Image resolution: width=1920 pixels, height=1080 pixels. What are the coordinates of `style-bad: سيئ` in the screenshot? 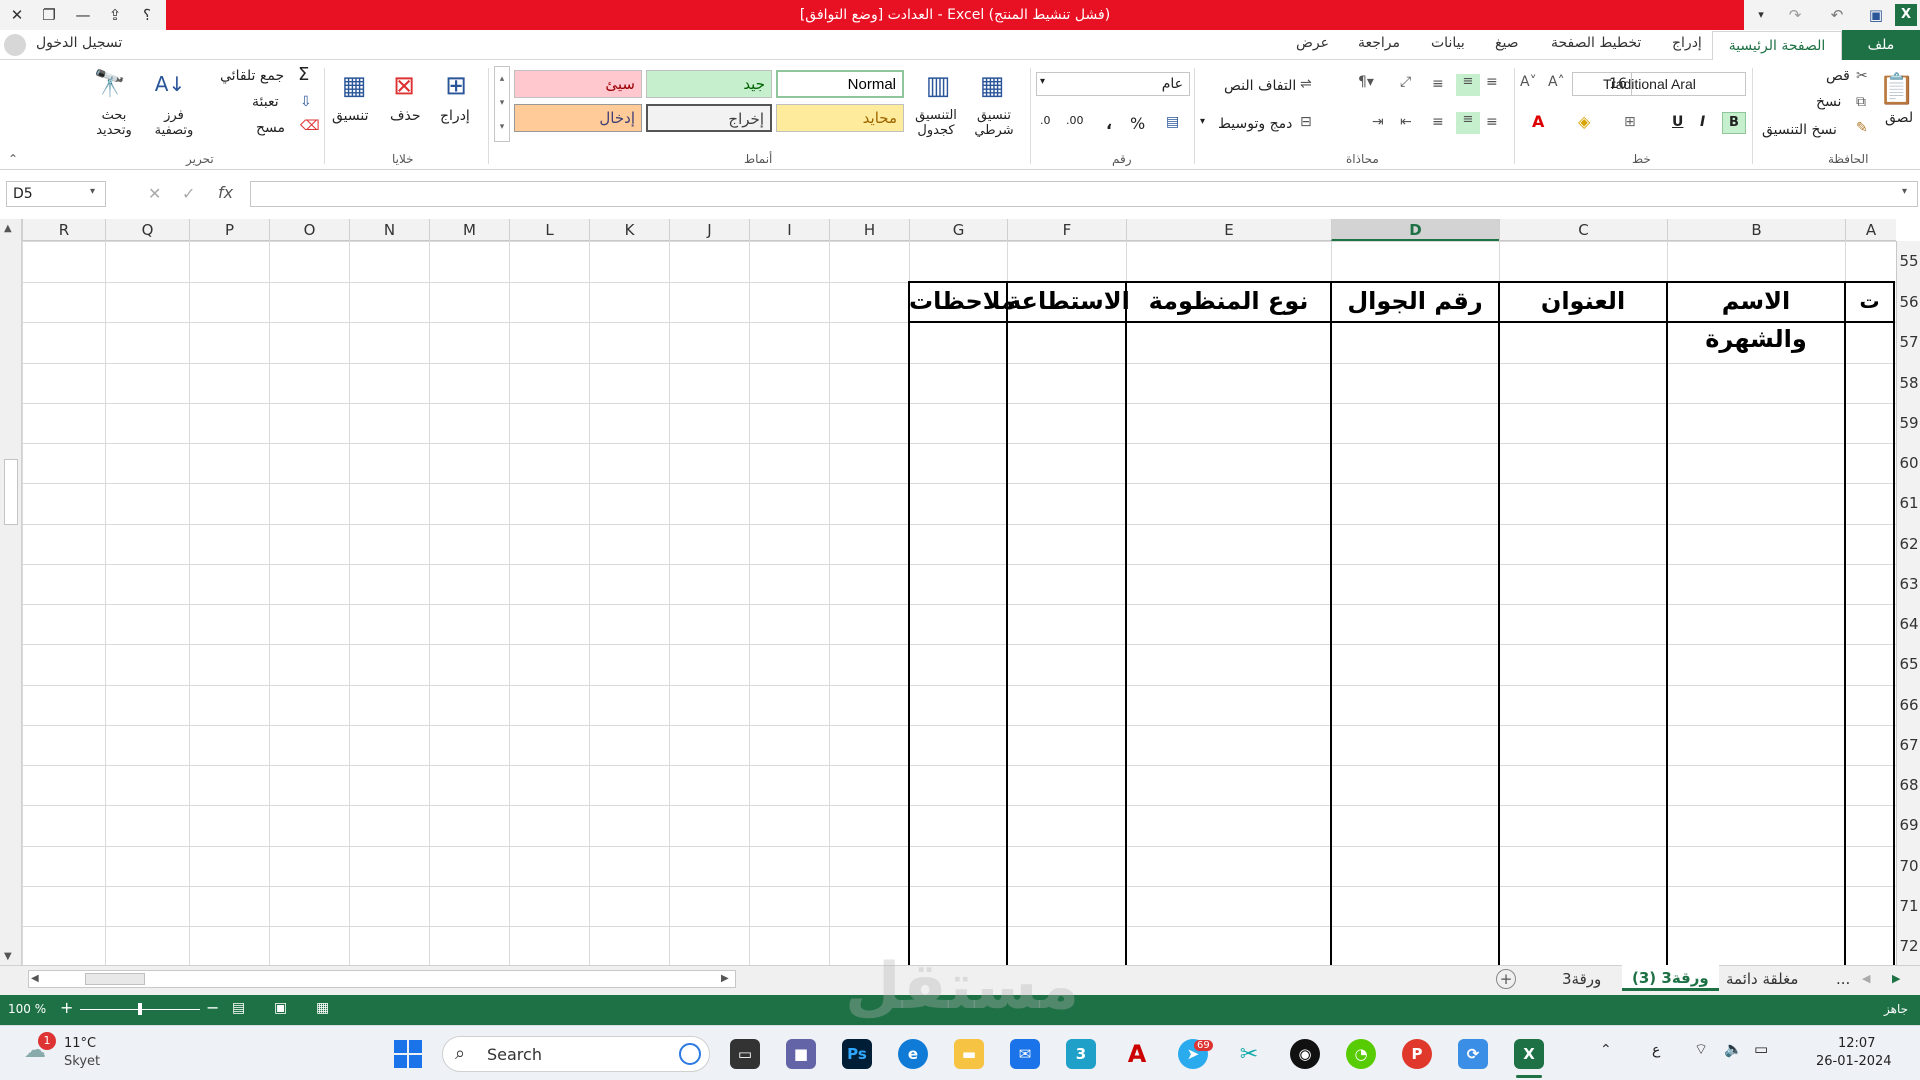 It's located at (578, 84).